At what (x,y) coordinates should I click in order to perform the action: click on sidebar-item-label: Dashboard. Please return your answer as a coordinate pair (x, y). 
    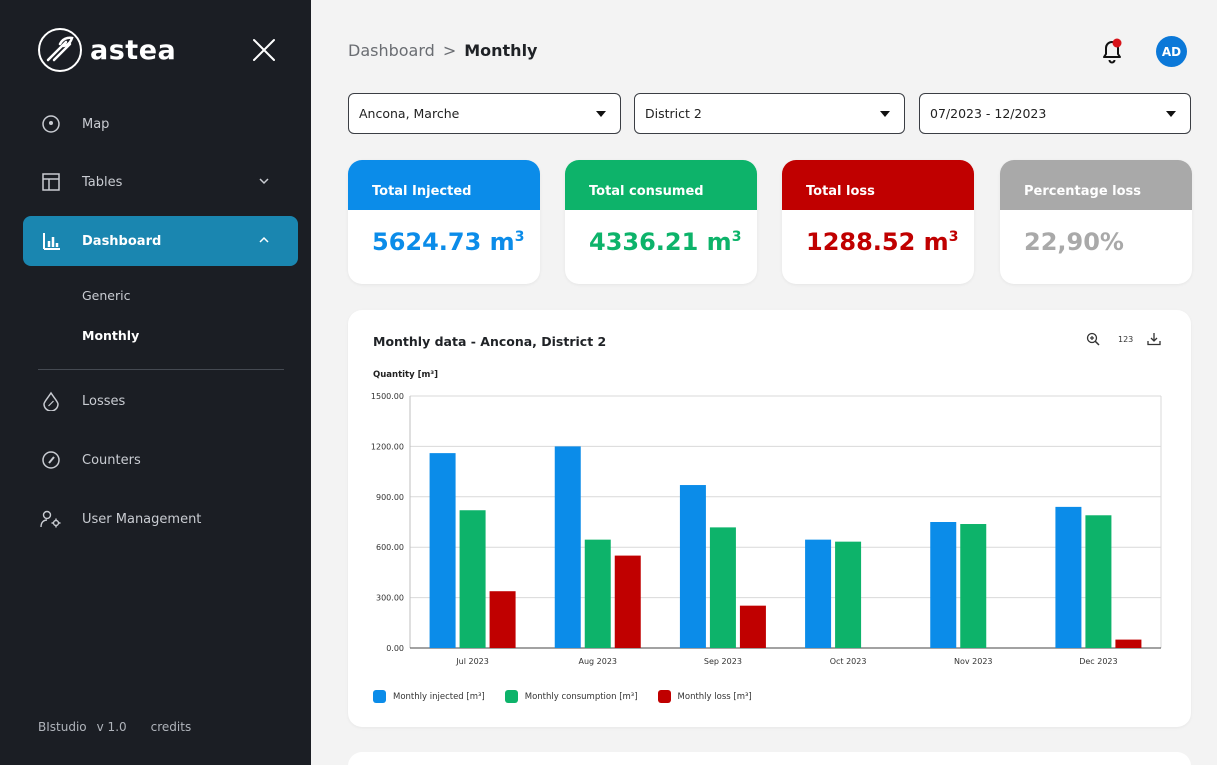
    Looking at the image, I should click on (122, 241).